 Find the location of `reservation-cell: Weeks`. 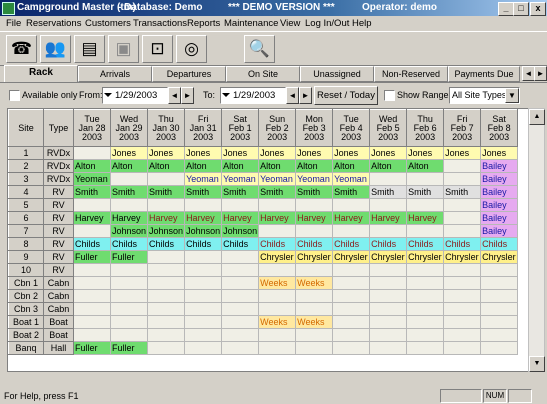

reservation-cell: Weeks is located at coordinates (277, 283).